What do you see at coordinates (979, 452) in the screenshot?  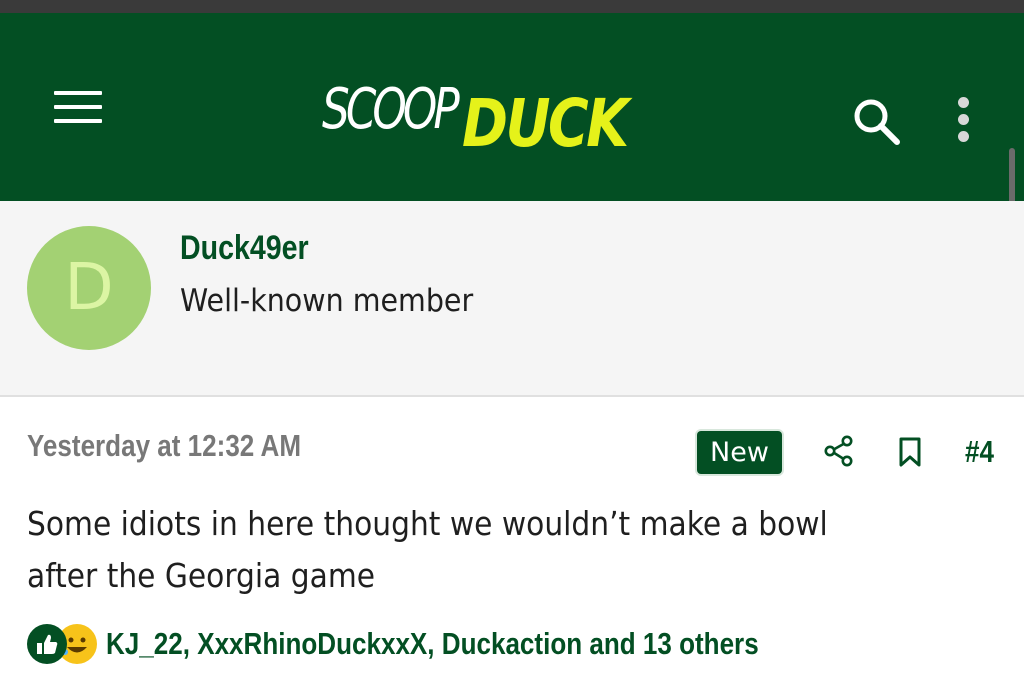 I see `post-number-link: #4` at bounding box center [979, 452].